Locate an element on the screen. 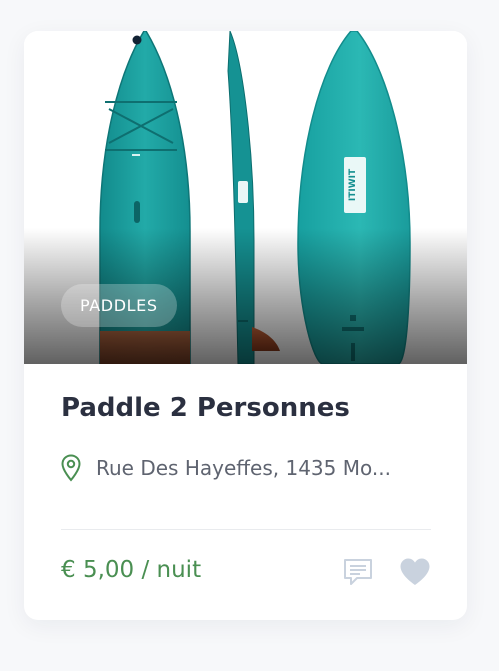  board-side-view is located at coordinates (253, 197).